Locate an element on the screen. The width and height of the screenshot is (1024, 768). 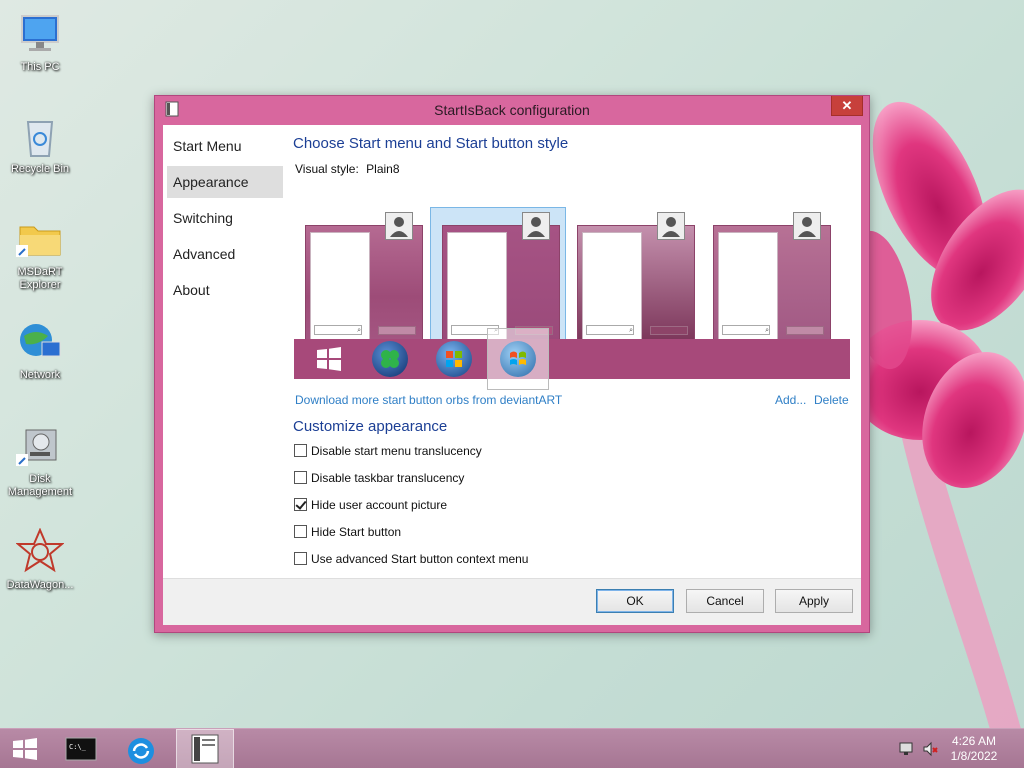
nav-item-about: About is located at coordinates (225, 290).